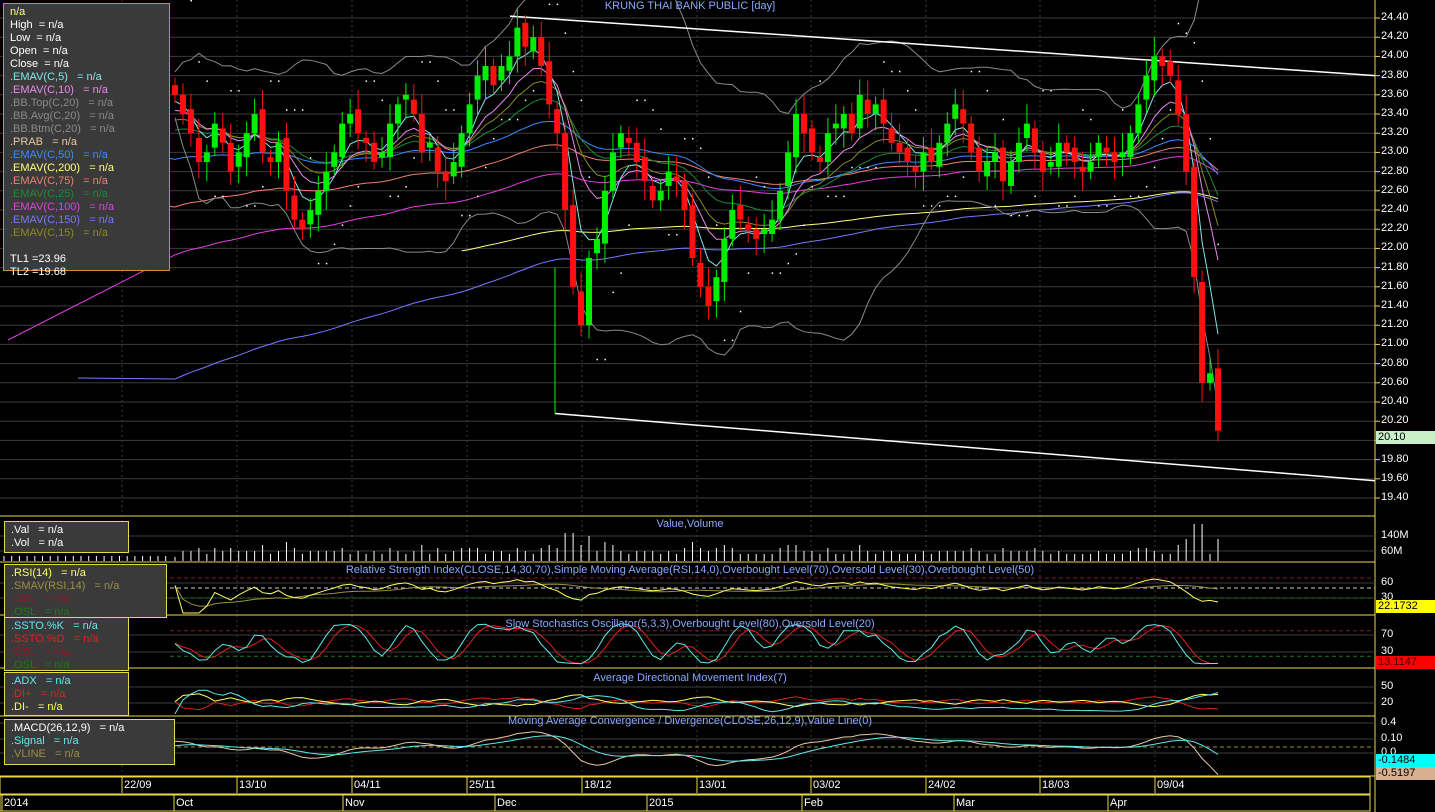 The width and height of the screenshot is (1435, 812). I want to click on legend-entry: .BB.Top(C,20) = n/a, so click(62, 103).